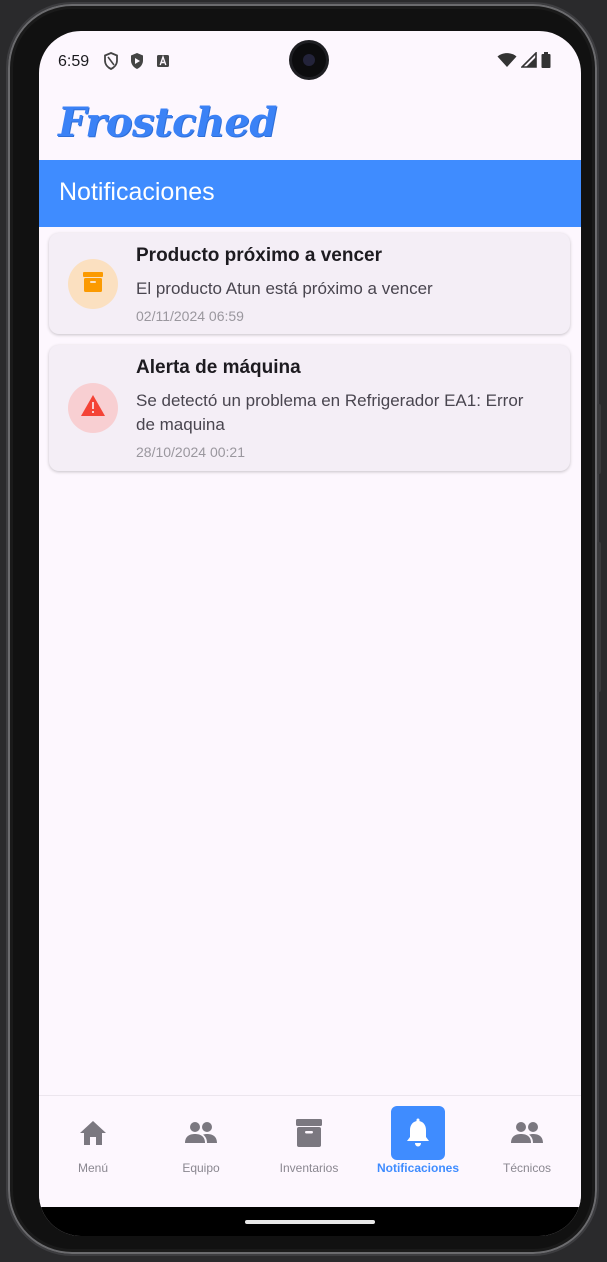 The height and width of the screenshot is (1262, 607). What do you see at coordinates (418, 1168) in the screenshot?
I see `nav-label: Notificaciones` at bounding box center [418, 1168].